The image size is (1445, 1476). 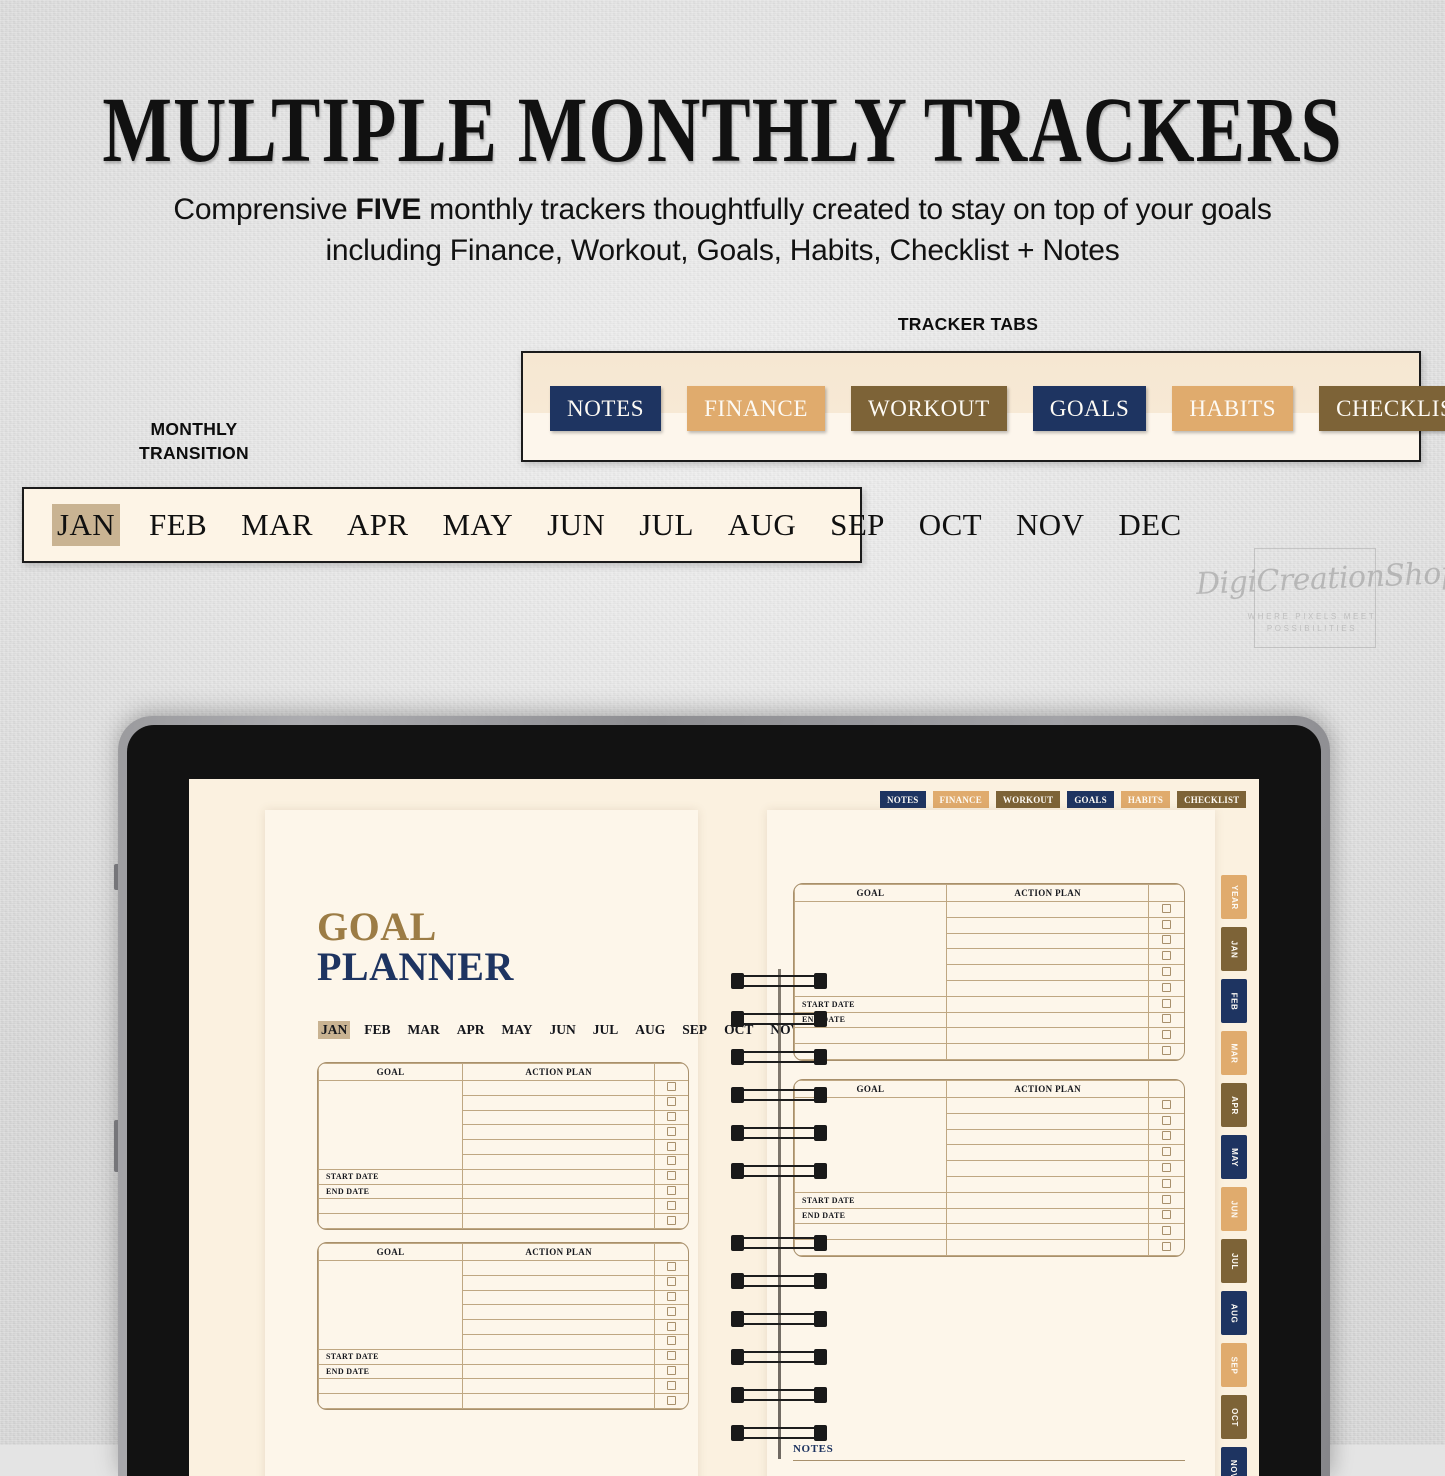 What do you see at coordinates (1233, 408) in the screenshot?
I see `tracker-tab-habits: HABITS` at bounding box center [1233, 408].